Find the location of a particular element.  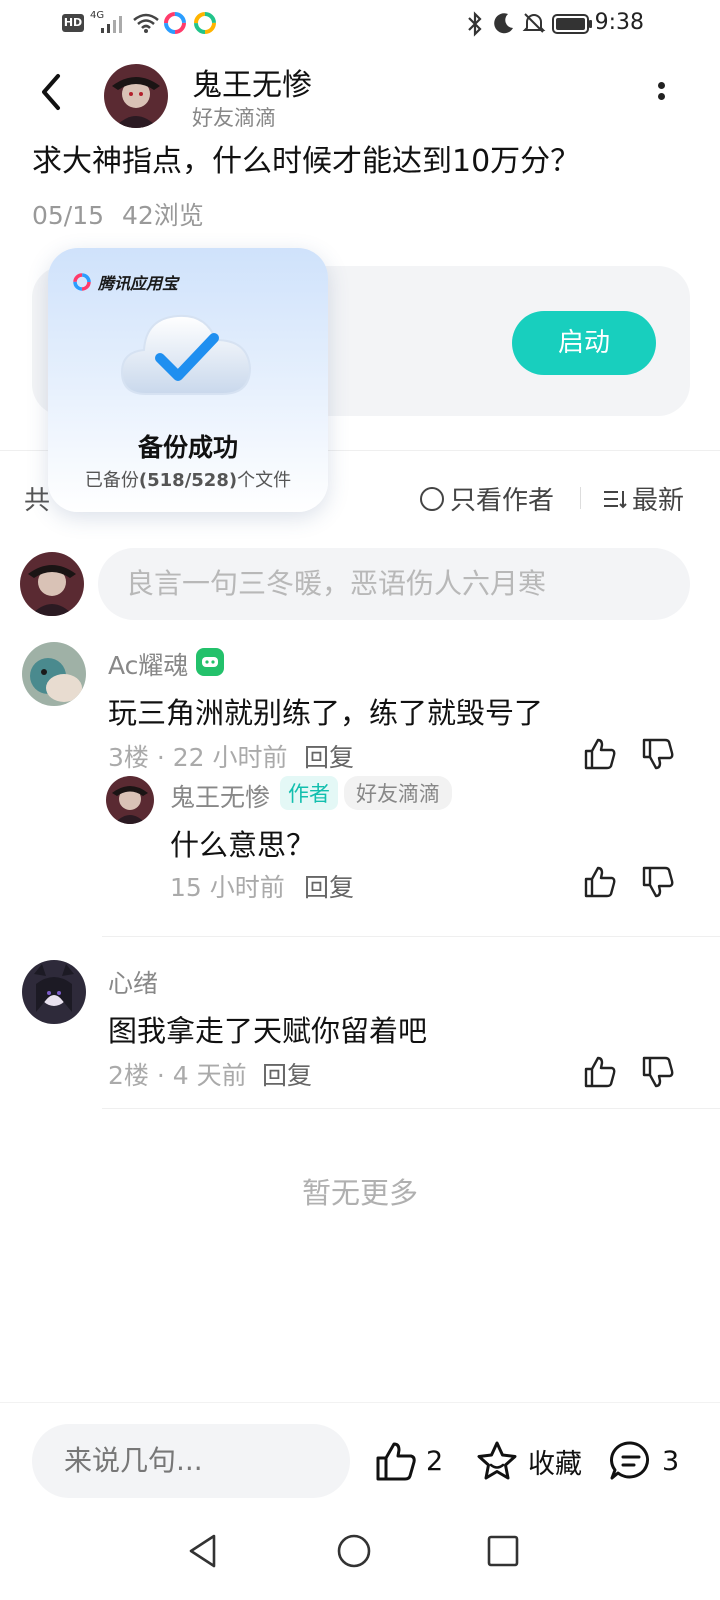

reply-user-name: 鬼王无惨 is located at coordinates (220, 796).